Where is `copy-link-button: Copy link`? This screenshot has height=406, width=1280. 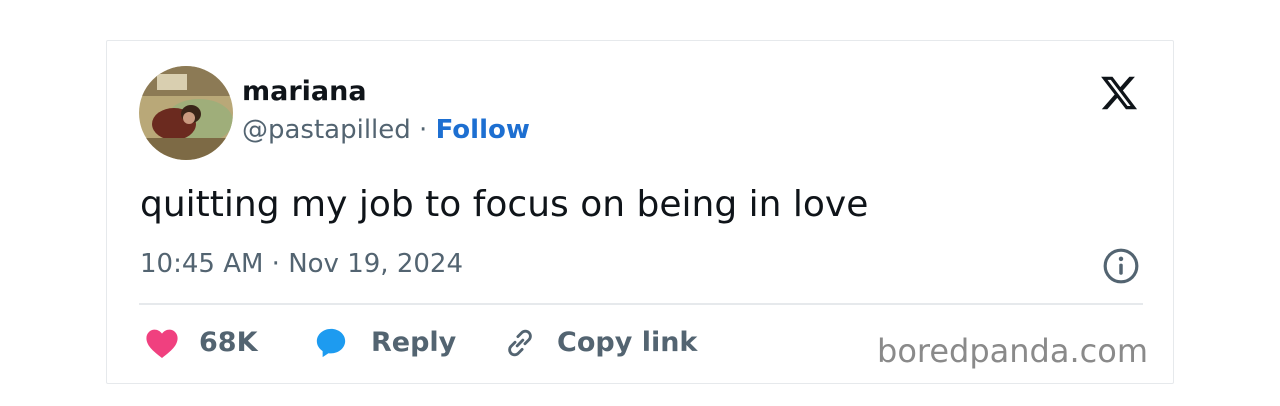 copy-link-button: Copy link is located at coordinates (600, 343).